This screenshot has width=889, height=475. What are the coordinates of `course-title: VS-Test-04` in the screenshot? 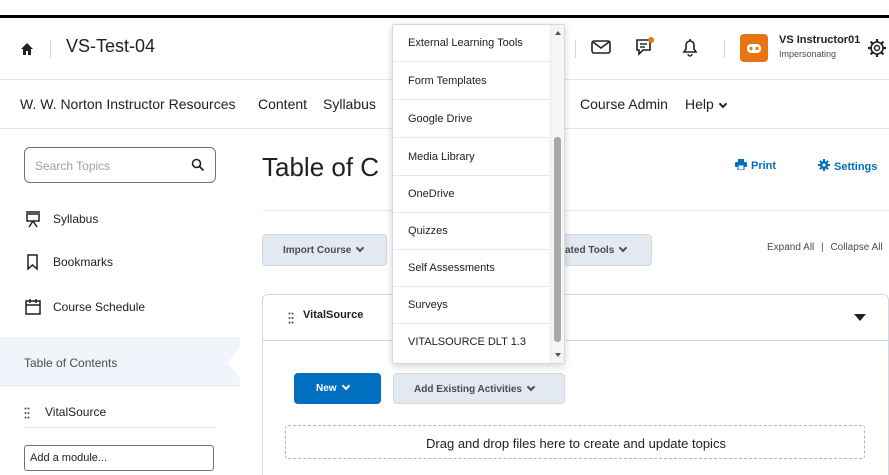 It's located at (110, 46).